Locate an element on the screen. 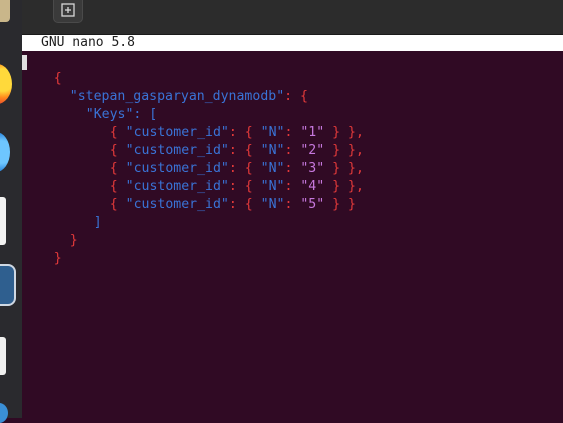 This screenshot has height=423, width=563. inner-close-brace: } is located at coordinates (73, 240).